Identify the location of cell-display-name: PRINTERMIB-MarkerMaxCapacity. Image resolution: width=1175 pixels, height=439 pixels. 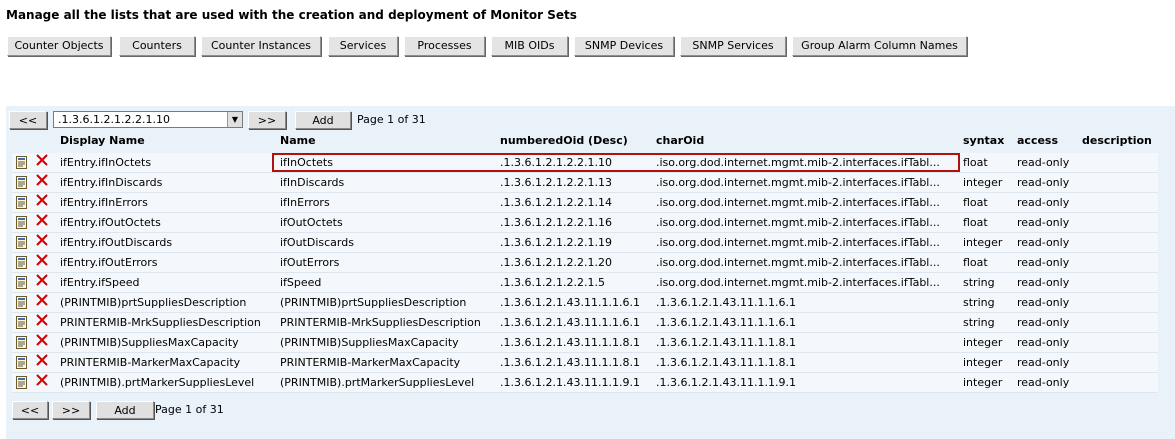
(150, 362).